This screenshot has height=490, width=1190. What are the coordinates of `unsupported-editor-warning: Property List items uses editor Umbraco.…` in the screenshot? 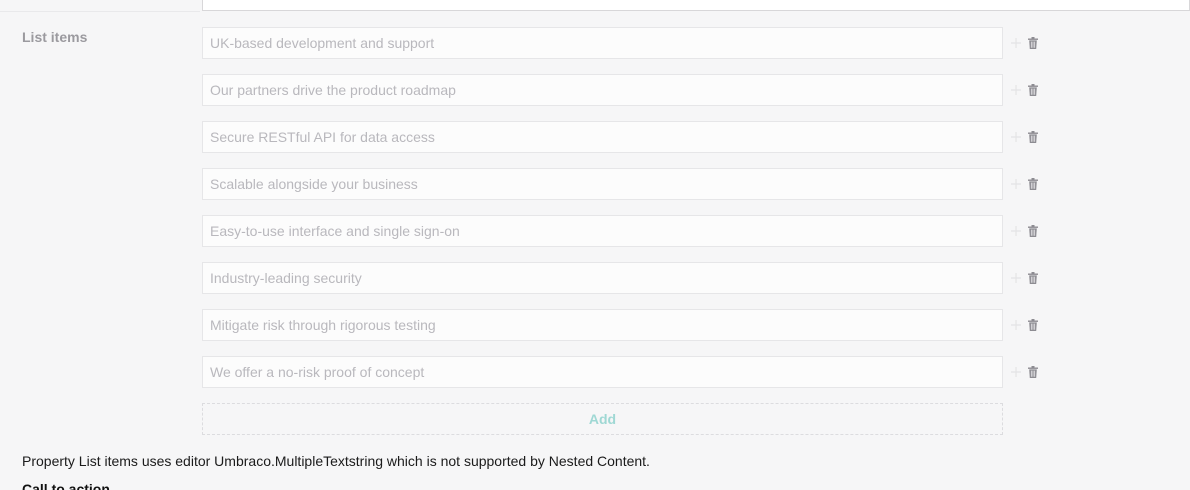 It's located at (336, 461).